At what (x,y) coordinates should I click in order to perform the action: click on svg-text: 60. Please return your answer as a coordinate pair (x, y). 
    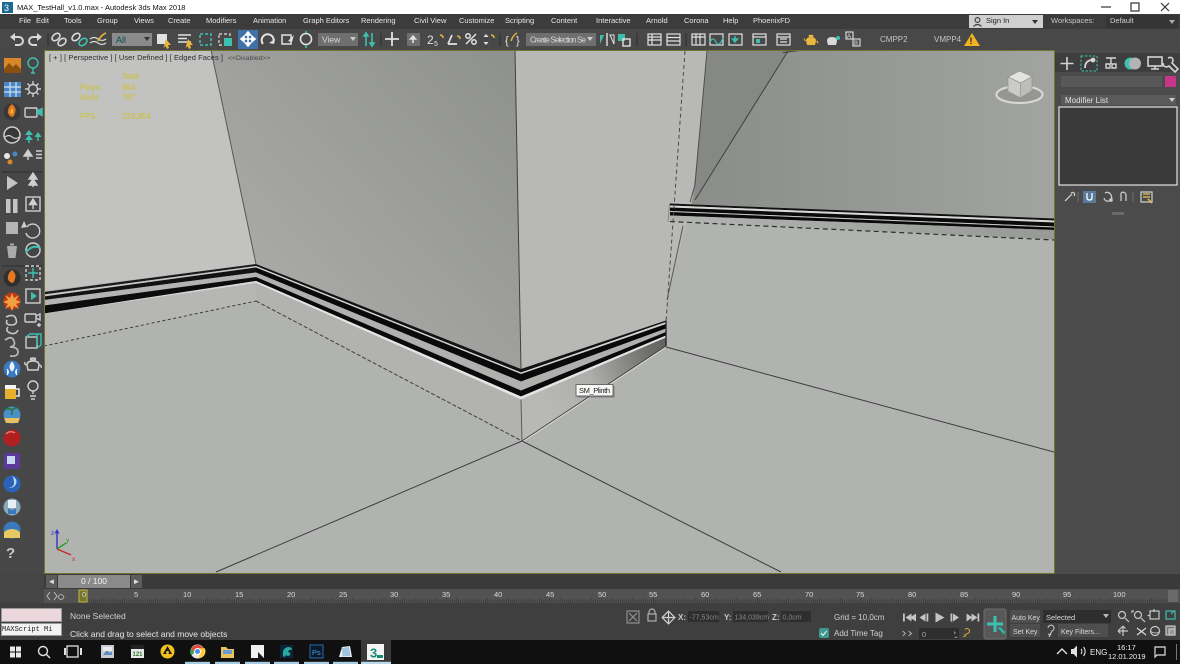
    Looking at the image, I should click on (705, 594).